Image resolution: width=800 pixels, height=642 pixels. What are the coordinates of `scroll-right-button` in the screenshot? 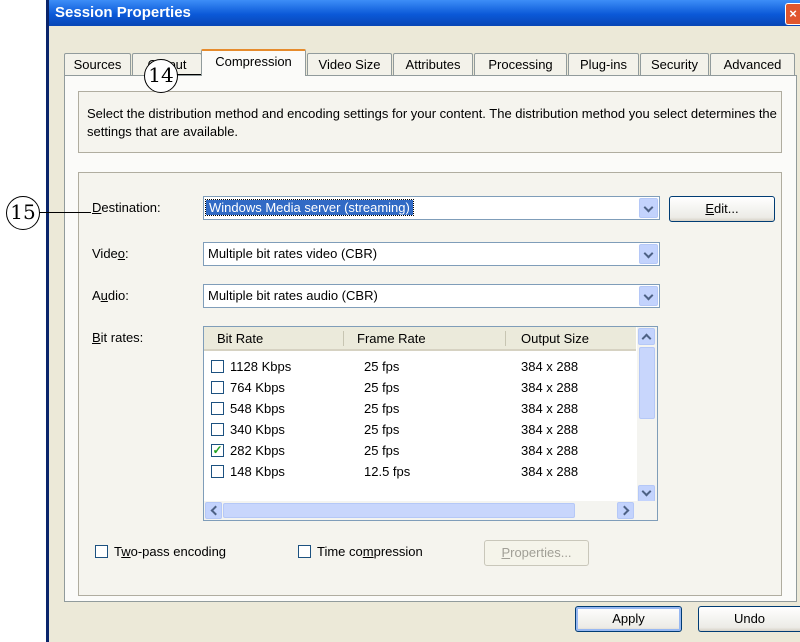 It's located at (625, 510).